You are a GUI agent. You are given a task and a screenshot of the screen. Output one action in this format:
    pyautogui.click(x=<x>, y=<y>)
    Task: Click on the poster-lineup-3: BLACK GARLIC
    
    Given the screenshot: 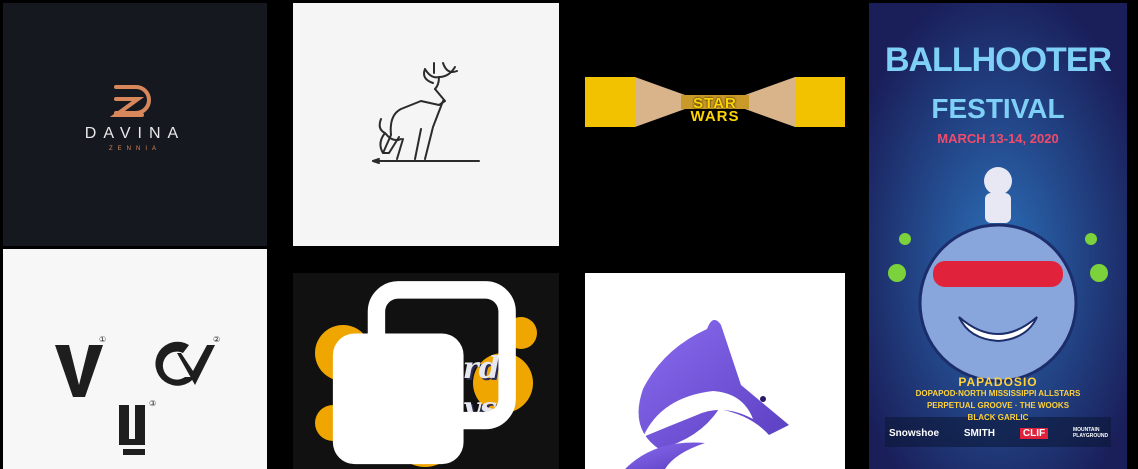 What is the action you would take?
    pyautogui.click(x=998, y=417)
    